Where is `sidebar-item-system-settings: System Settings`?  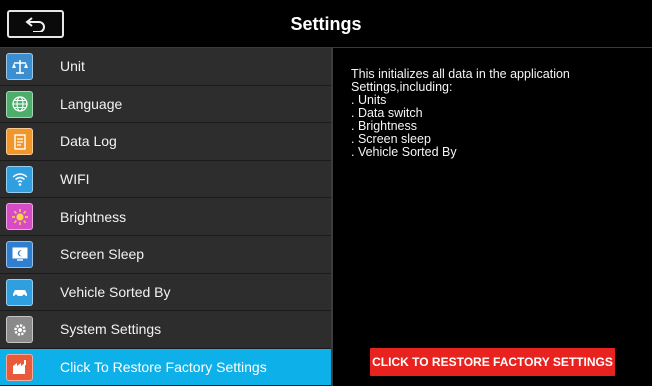 sidebar-item-system-settings: System Settings is located at coordinates (165, 330).